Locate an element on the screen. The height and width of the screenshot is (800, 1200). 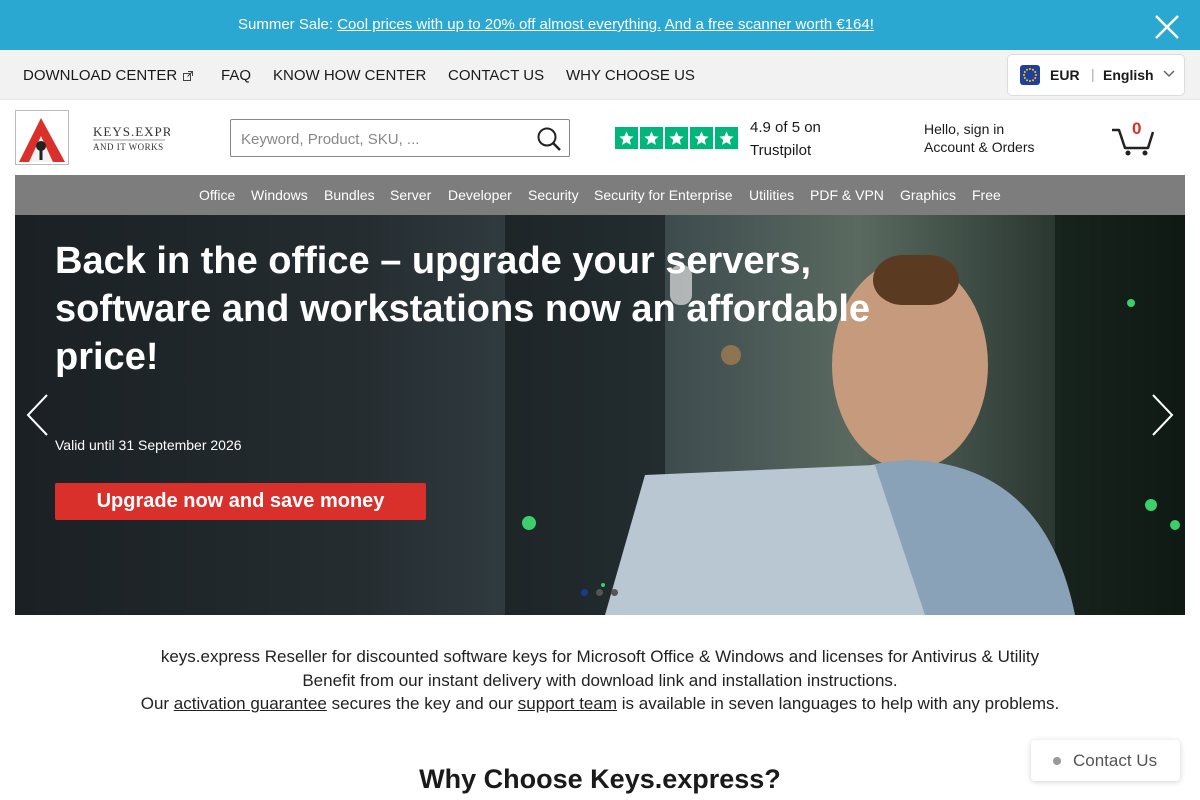
slider-dots is located at coordinates (599, 592).